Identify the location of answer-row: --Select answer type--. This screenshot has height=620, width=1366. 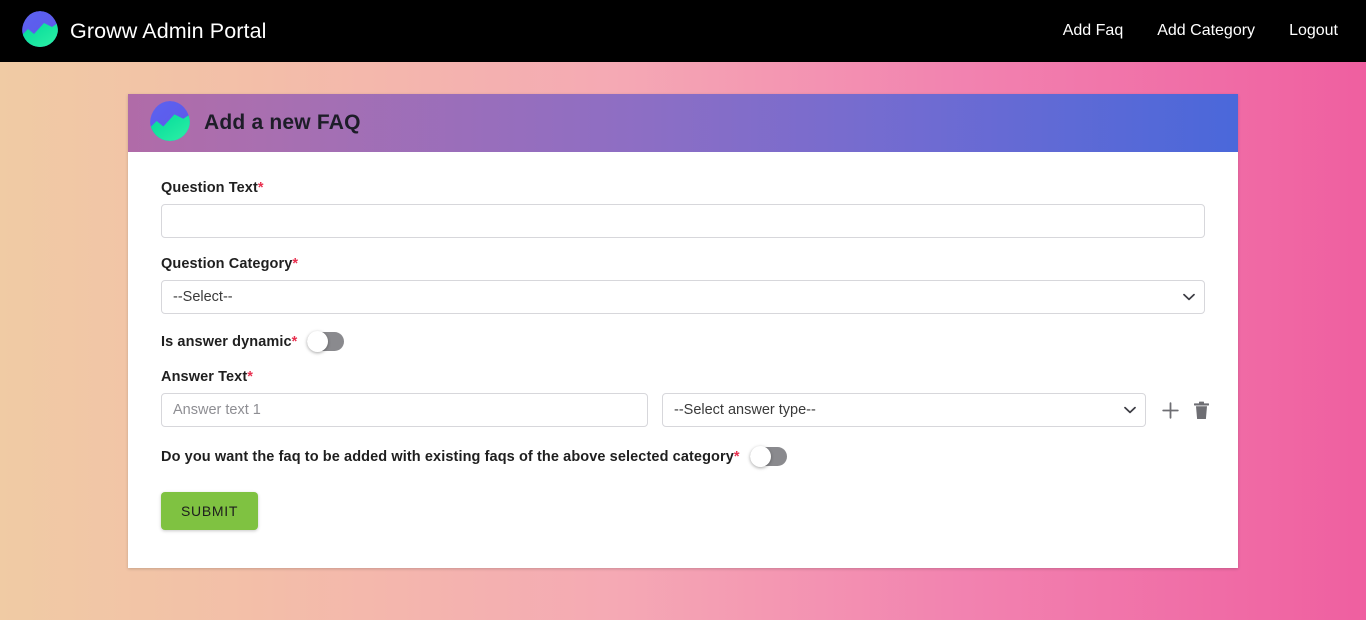
(685, 410).